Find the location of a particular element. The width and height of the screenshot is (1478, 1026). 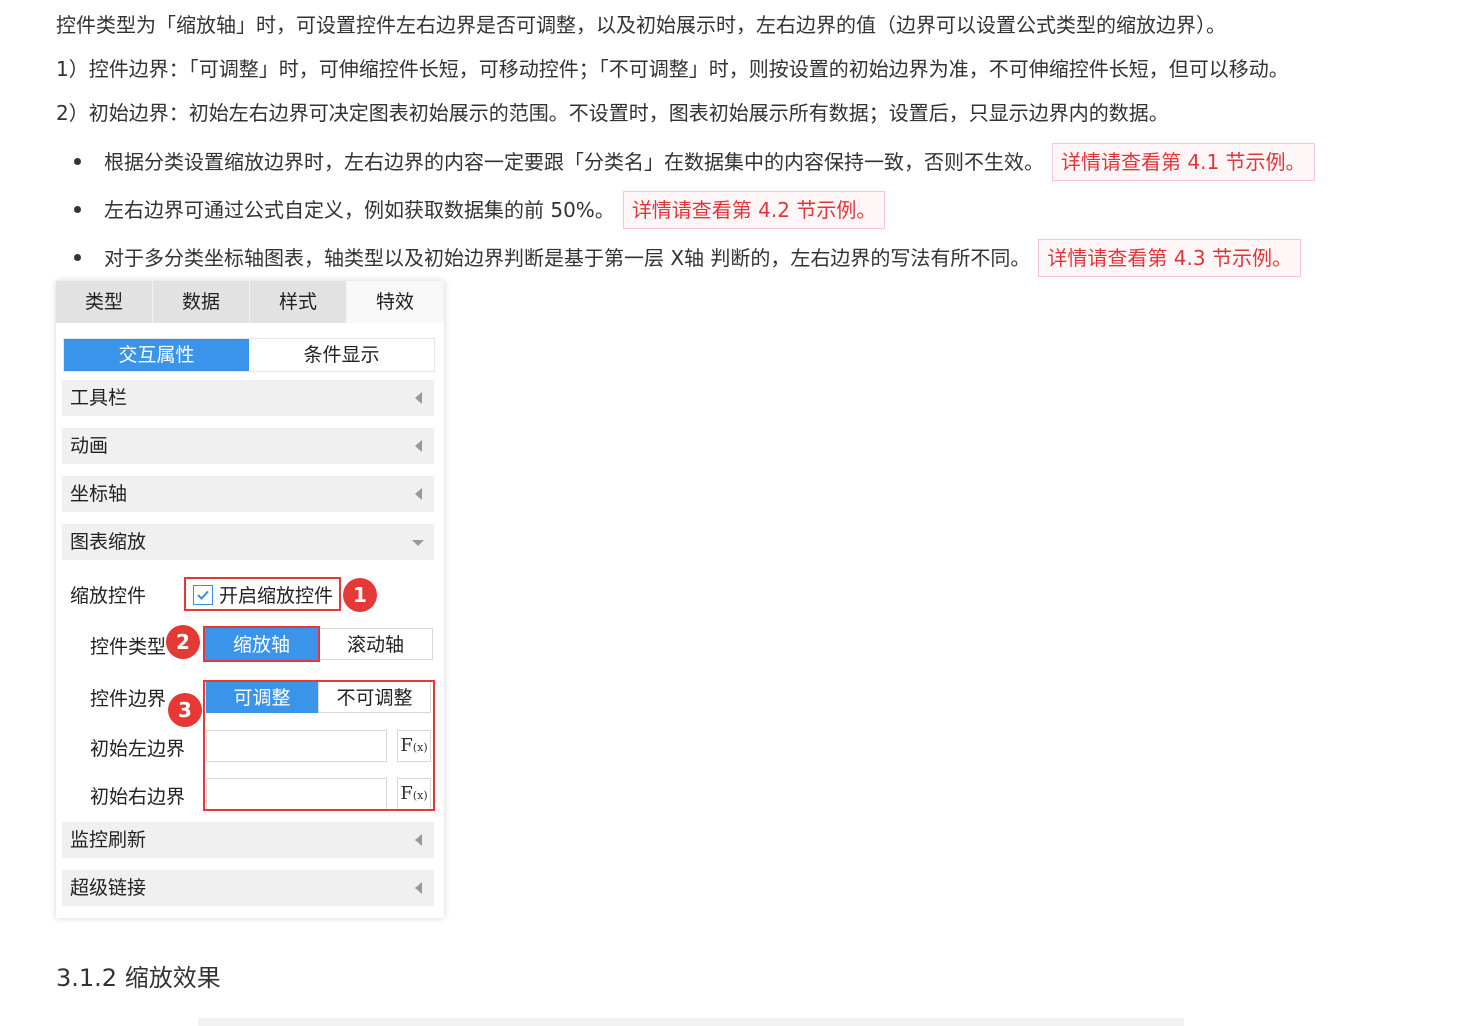

section-heading: 3.1.2 缩放效果 is located at coordinates (138, 978).